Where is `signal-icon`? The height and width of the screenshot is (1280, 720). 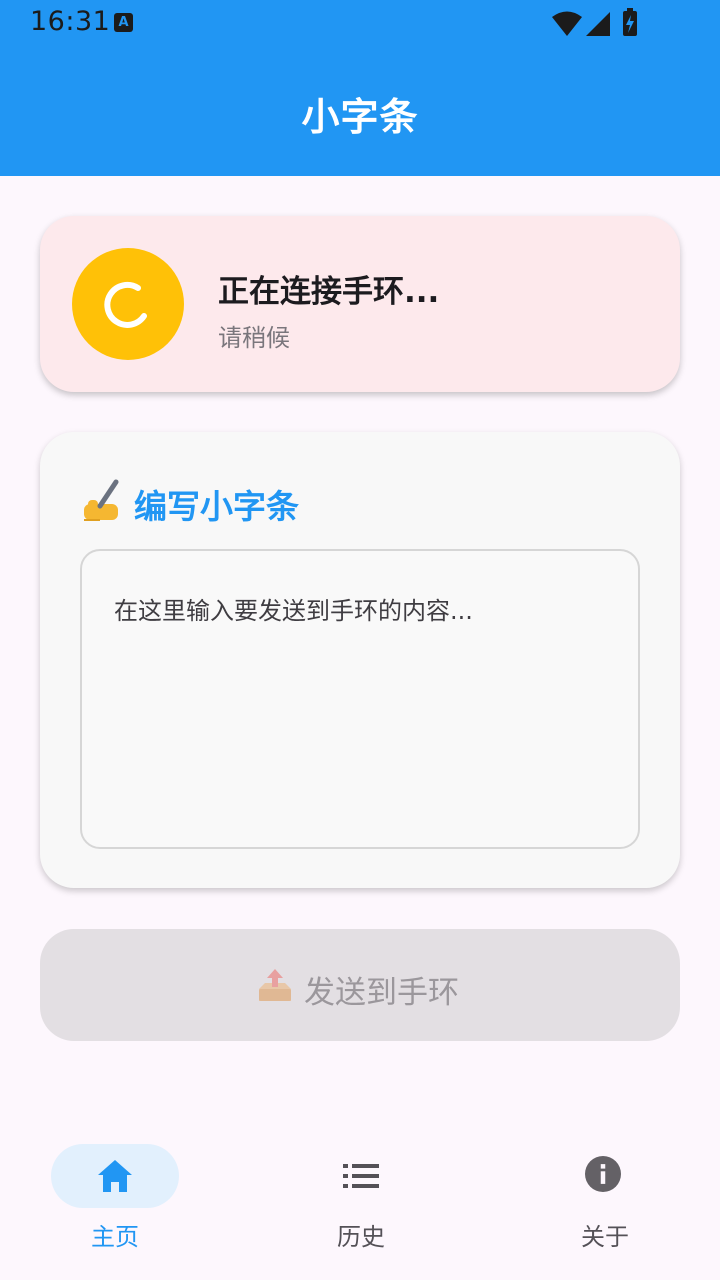 signal-icon is located at coordinates (598, 24).